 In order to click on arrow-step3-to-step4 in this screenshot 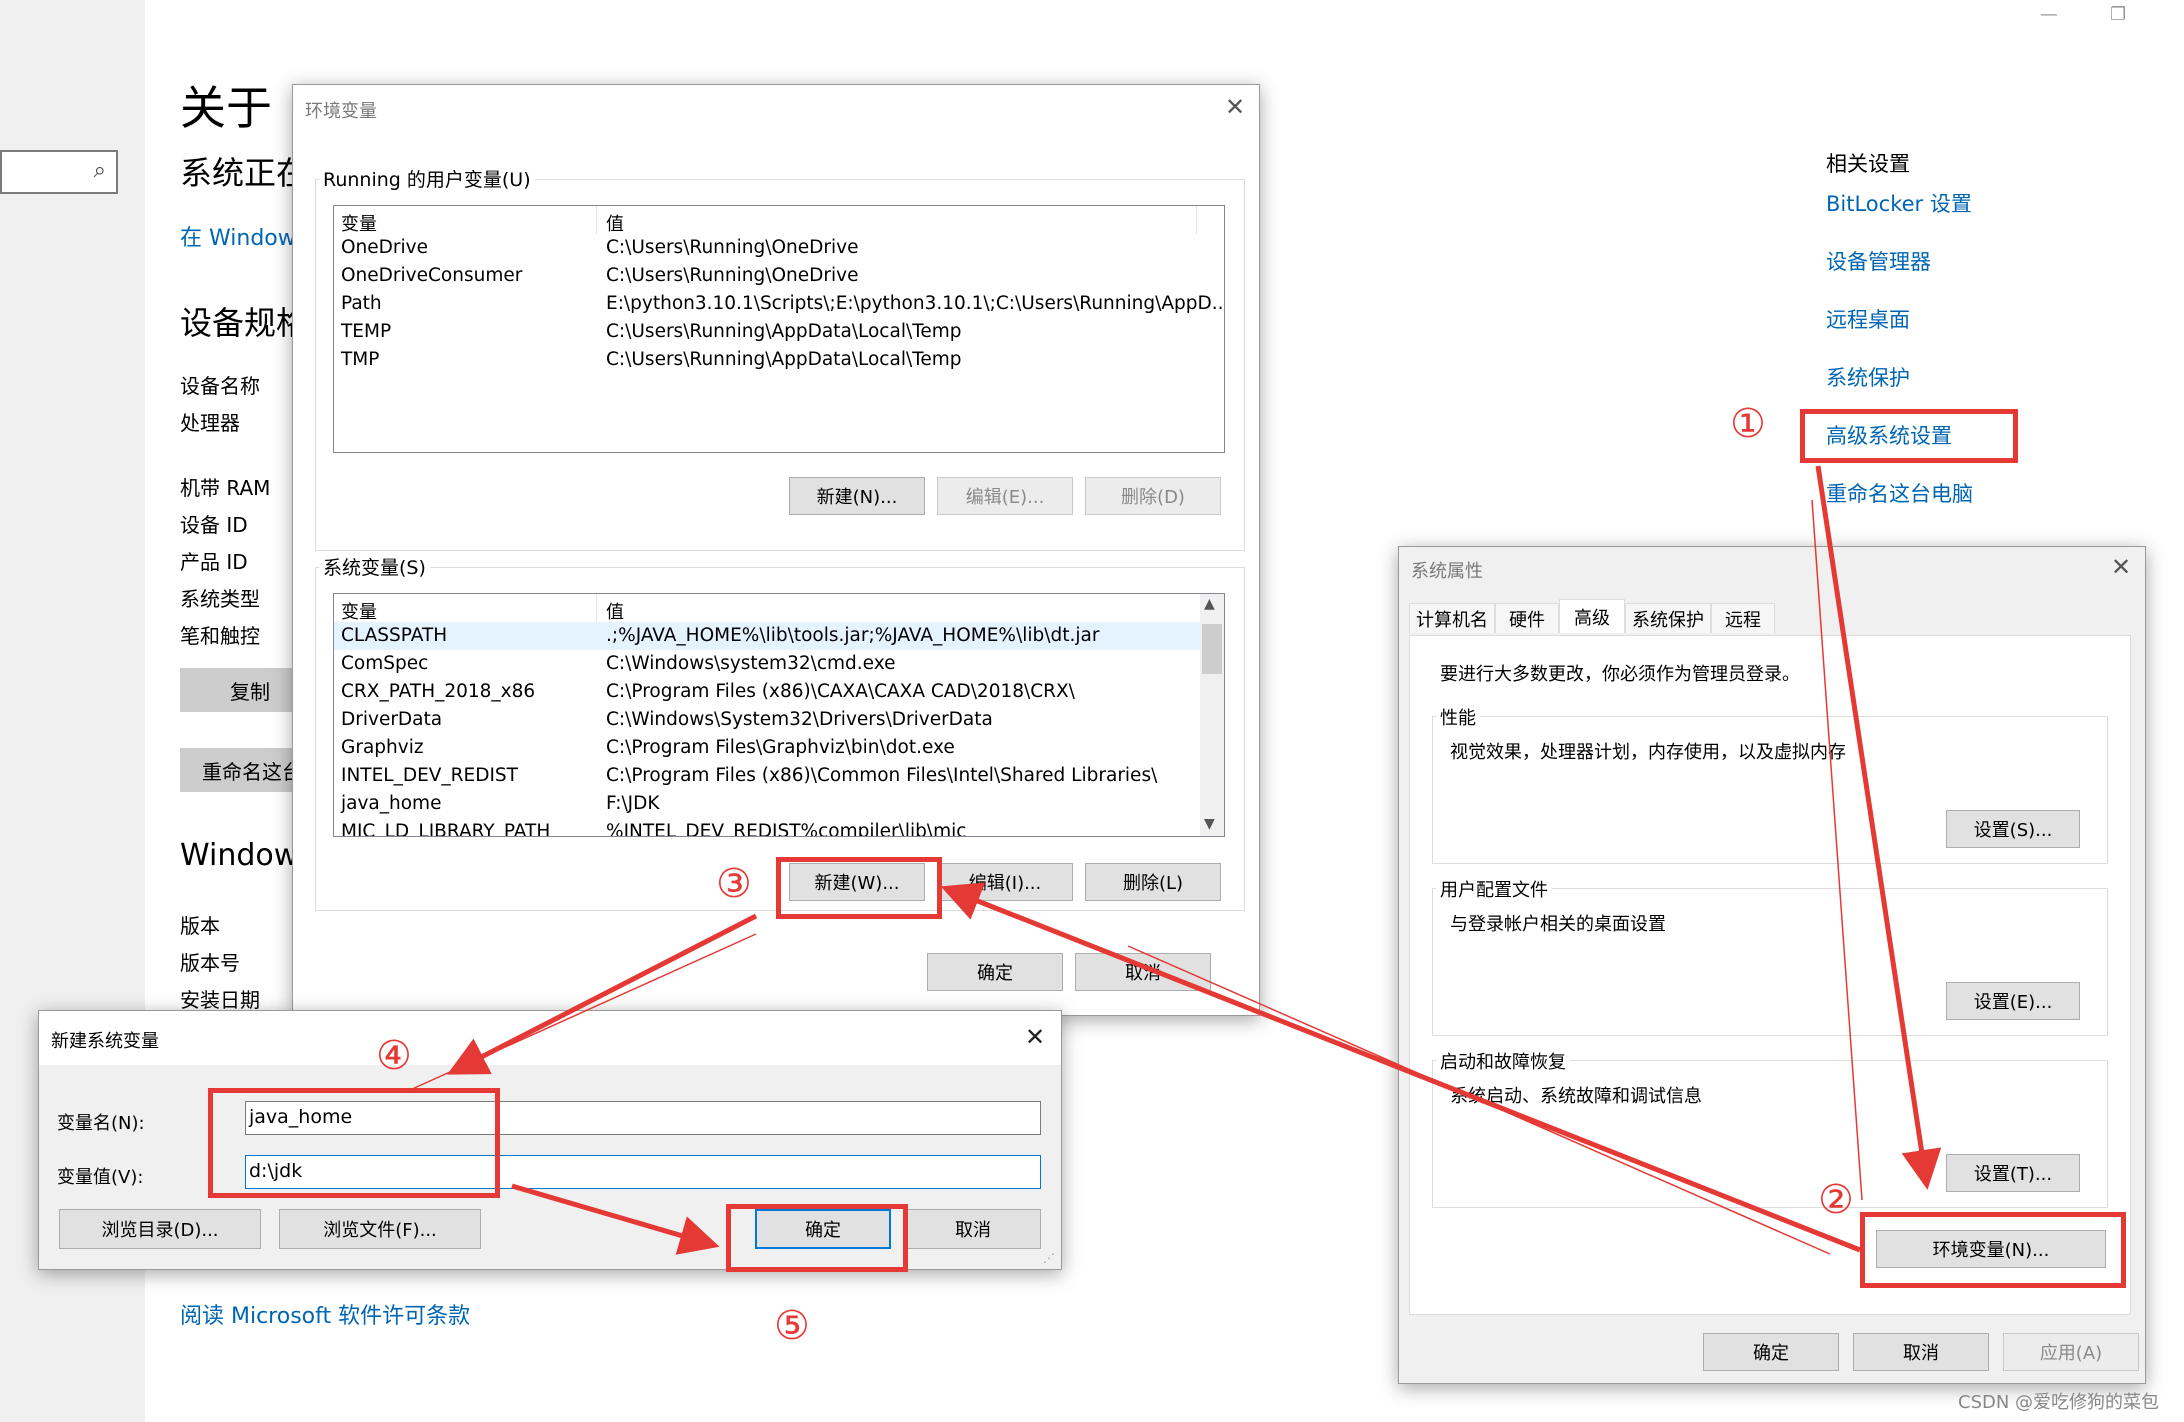, I will do `click(602, 994)`.